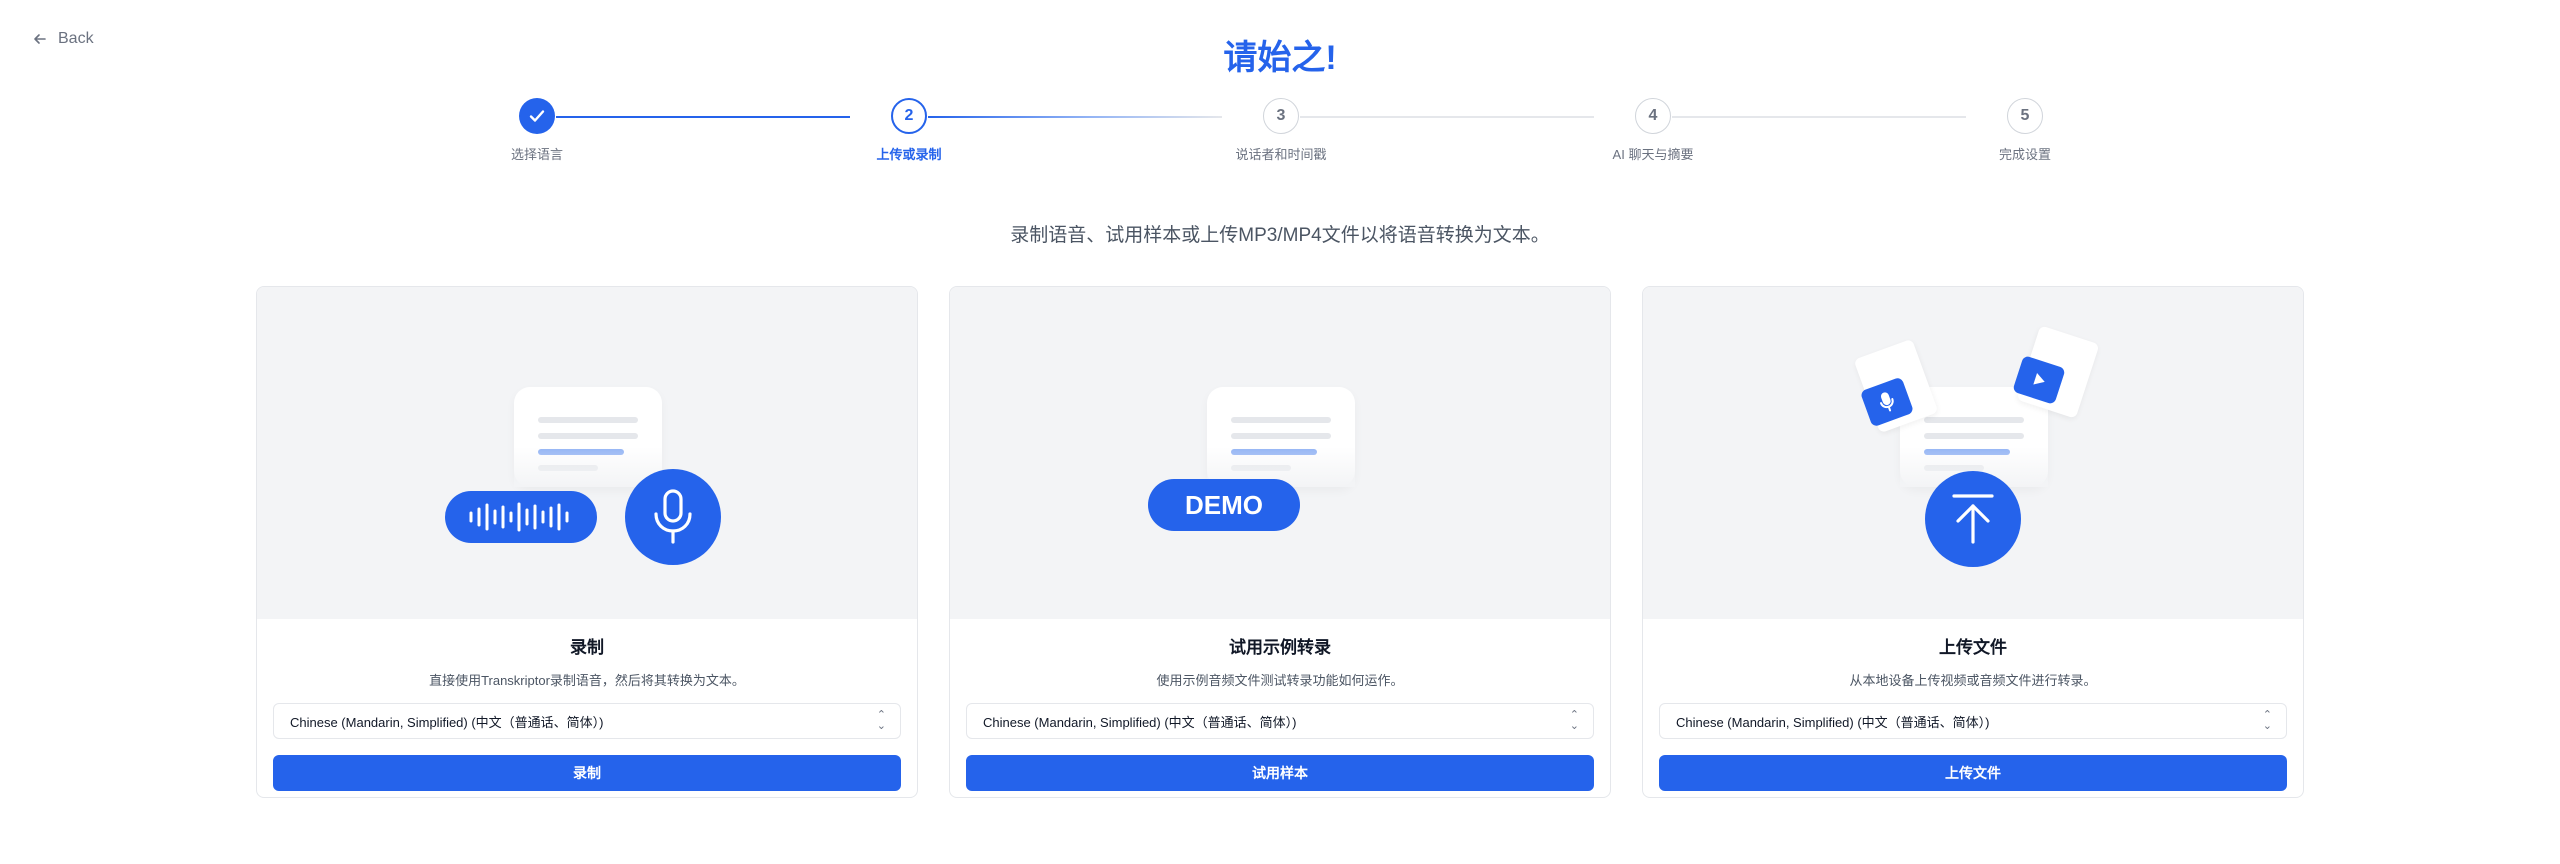 The height and width of the screenshot is (864, 2560). Describe the element at coordinates (1280, 647) in the screenshot. I see `sample-card-title: 试用示例转录` at that location.